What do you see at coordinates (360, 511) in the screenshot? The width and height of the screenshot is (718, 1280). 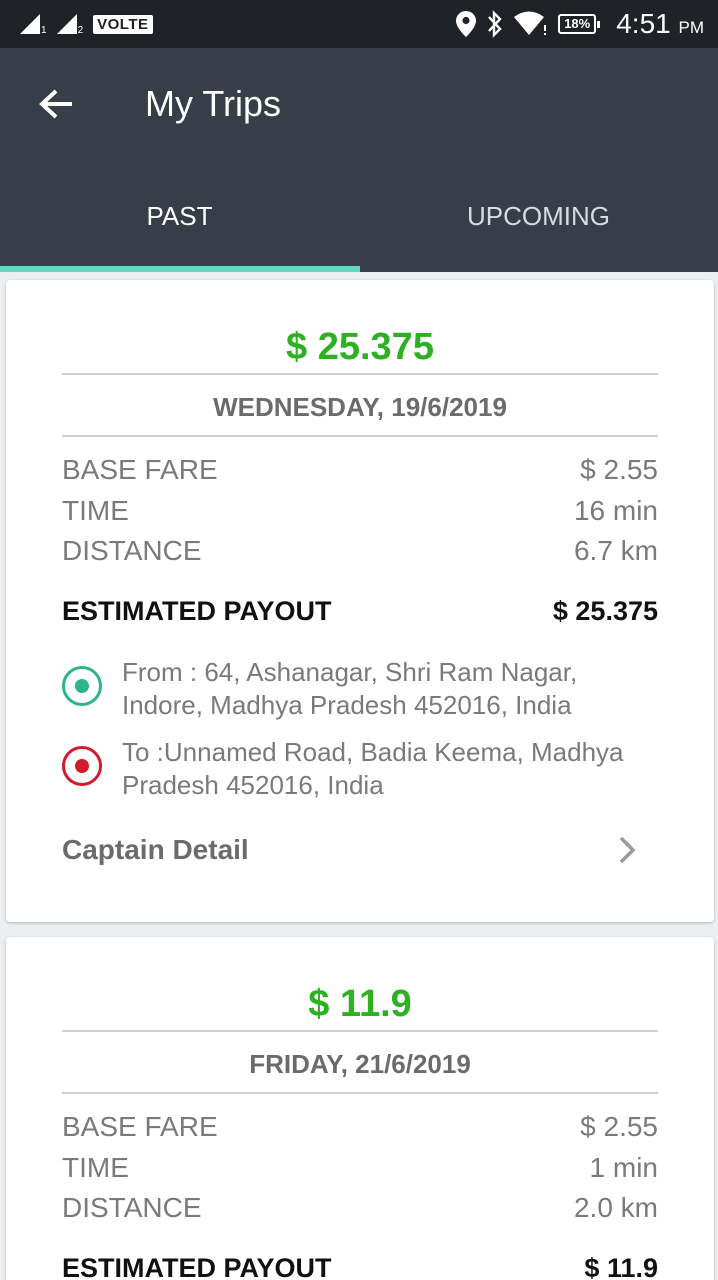 I see `fare-row-time: TIME 16 min` at bounding box center [360, 511].